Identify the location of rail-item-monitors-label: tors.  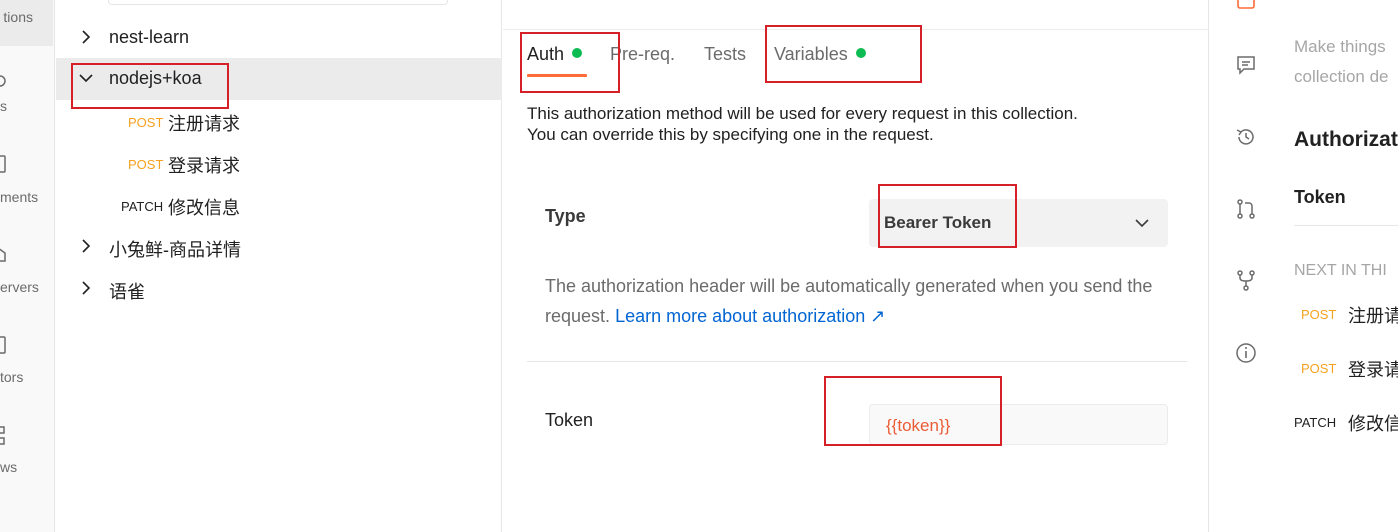
(12, 377).